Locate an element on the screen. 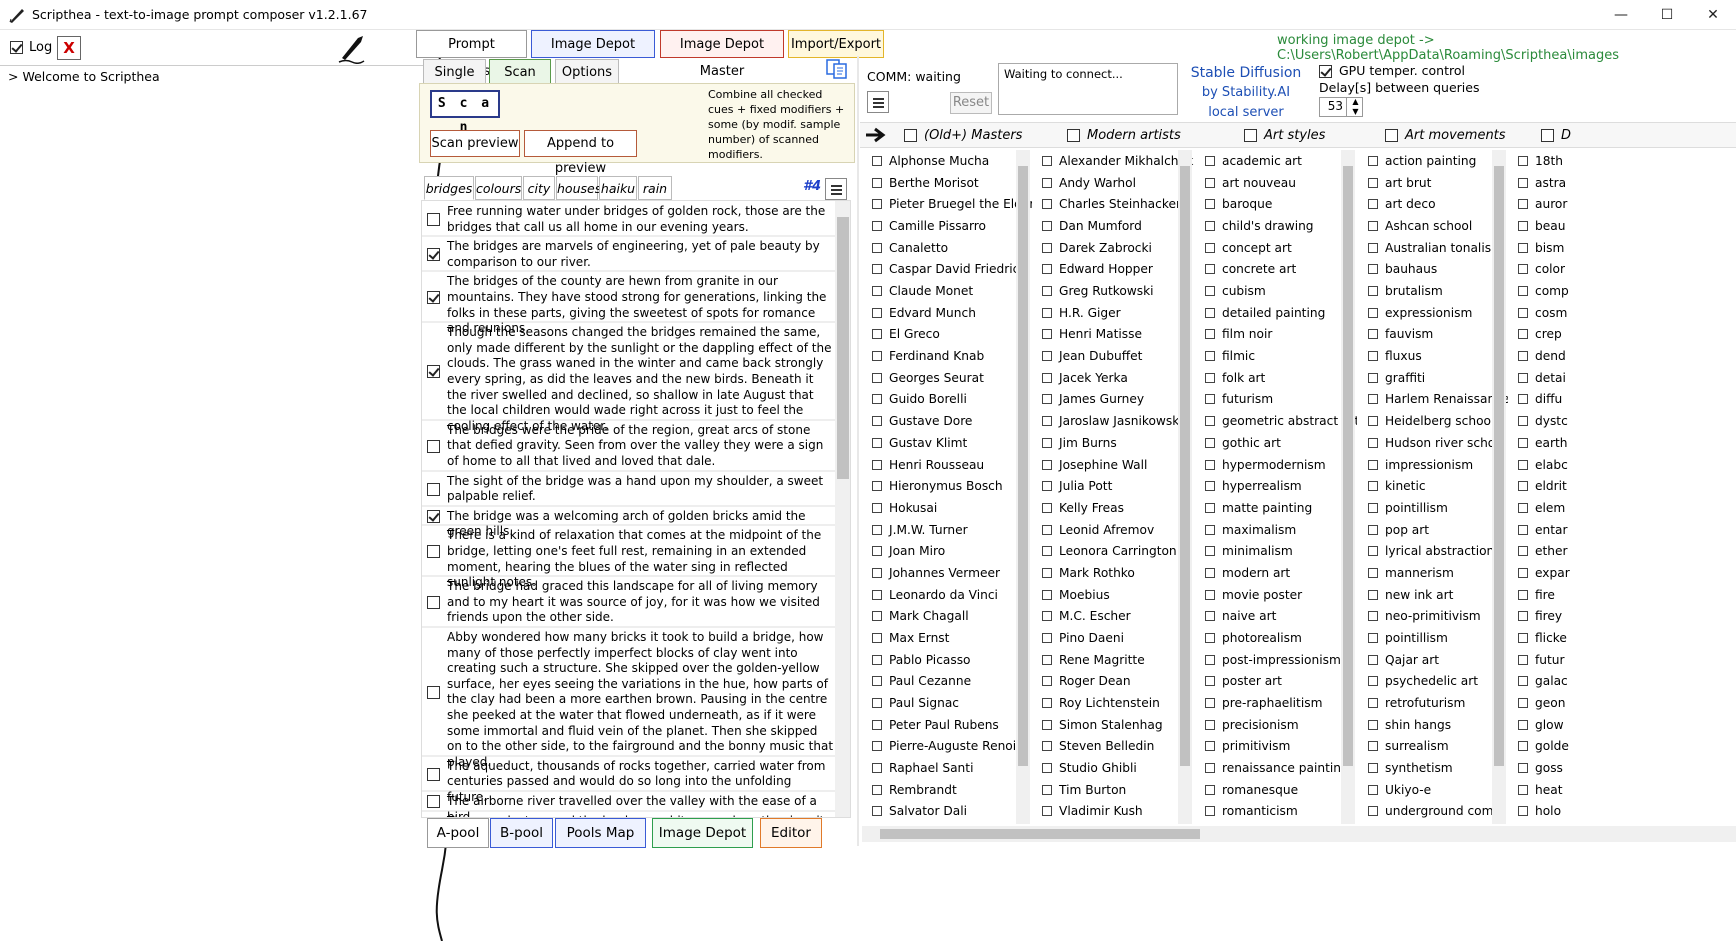 The width and height of the screenshot is (1736, 941). modifiers-horizontal-scrollbar is located at coordinates (1299, 834).